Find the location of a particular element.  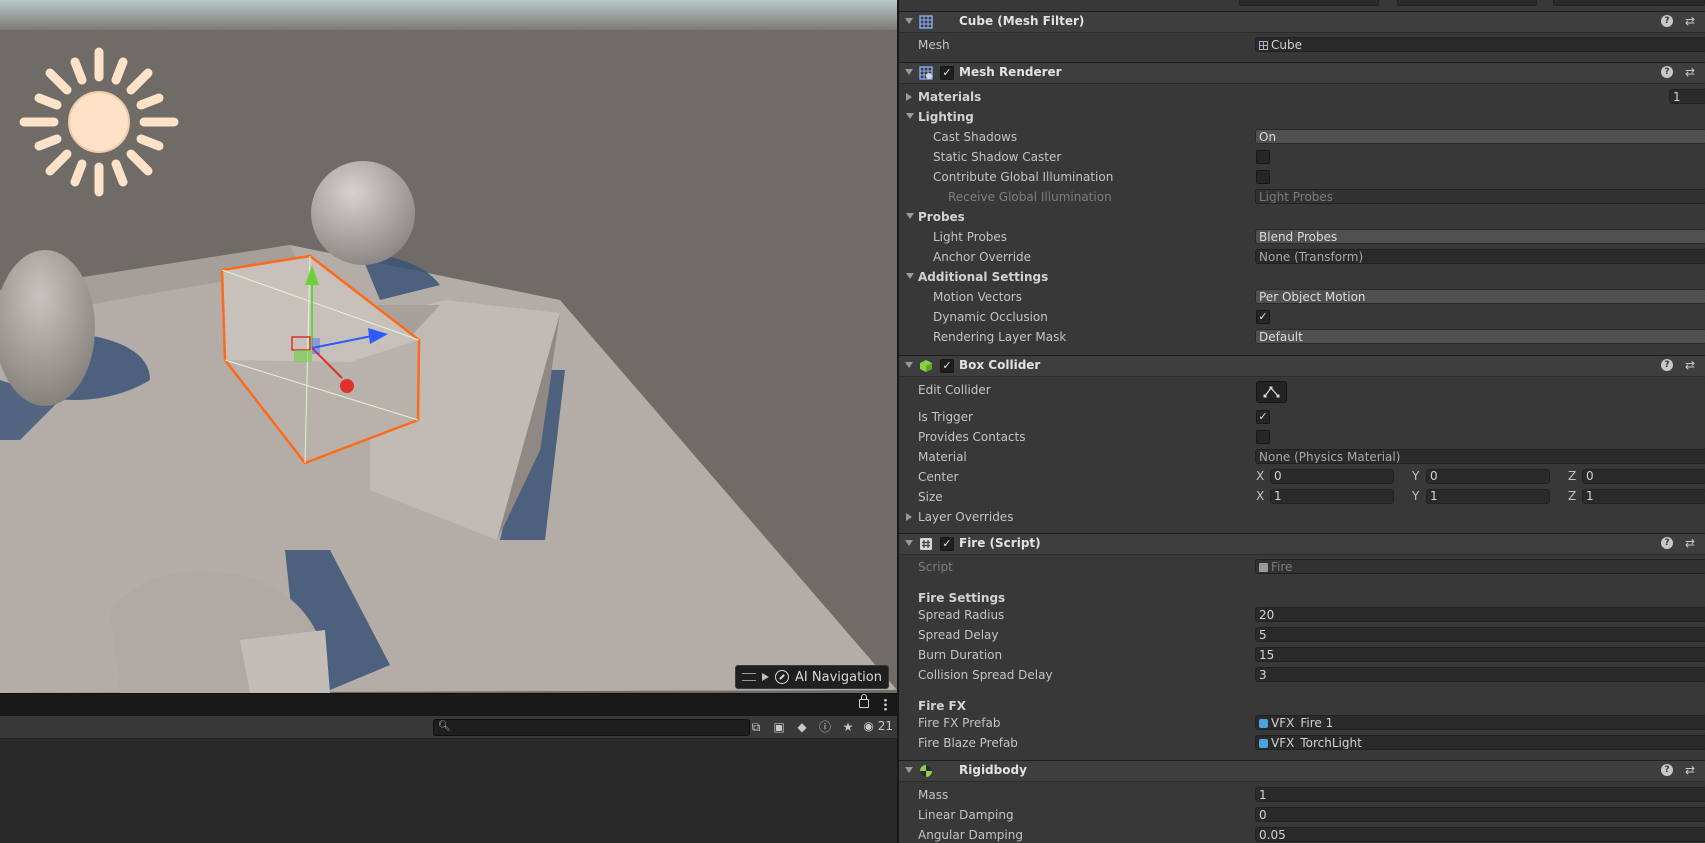

size-x: X1 is located at coordinates (1325, 496).